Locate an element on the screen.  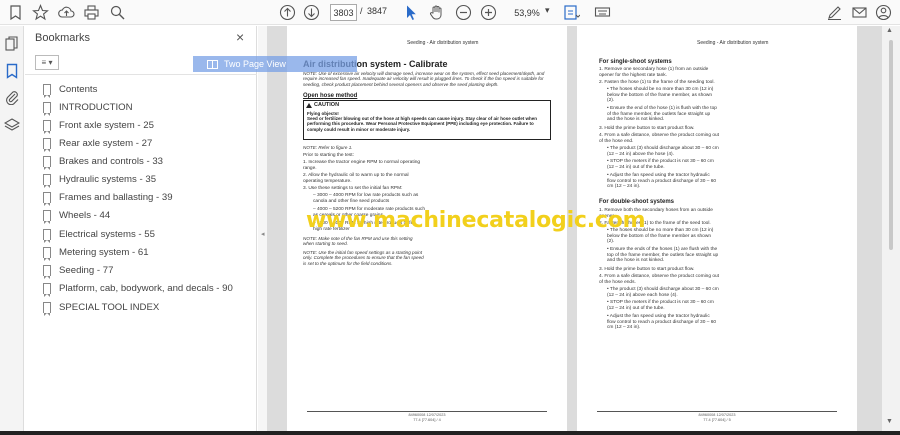
footer-rule is located at coordinates (427, 411).